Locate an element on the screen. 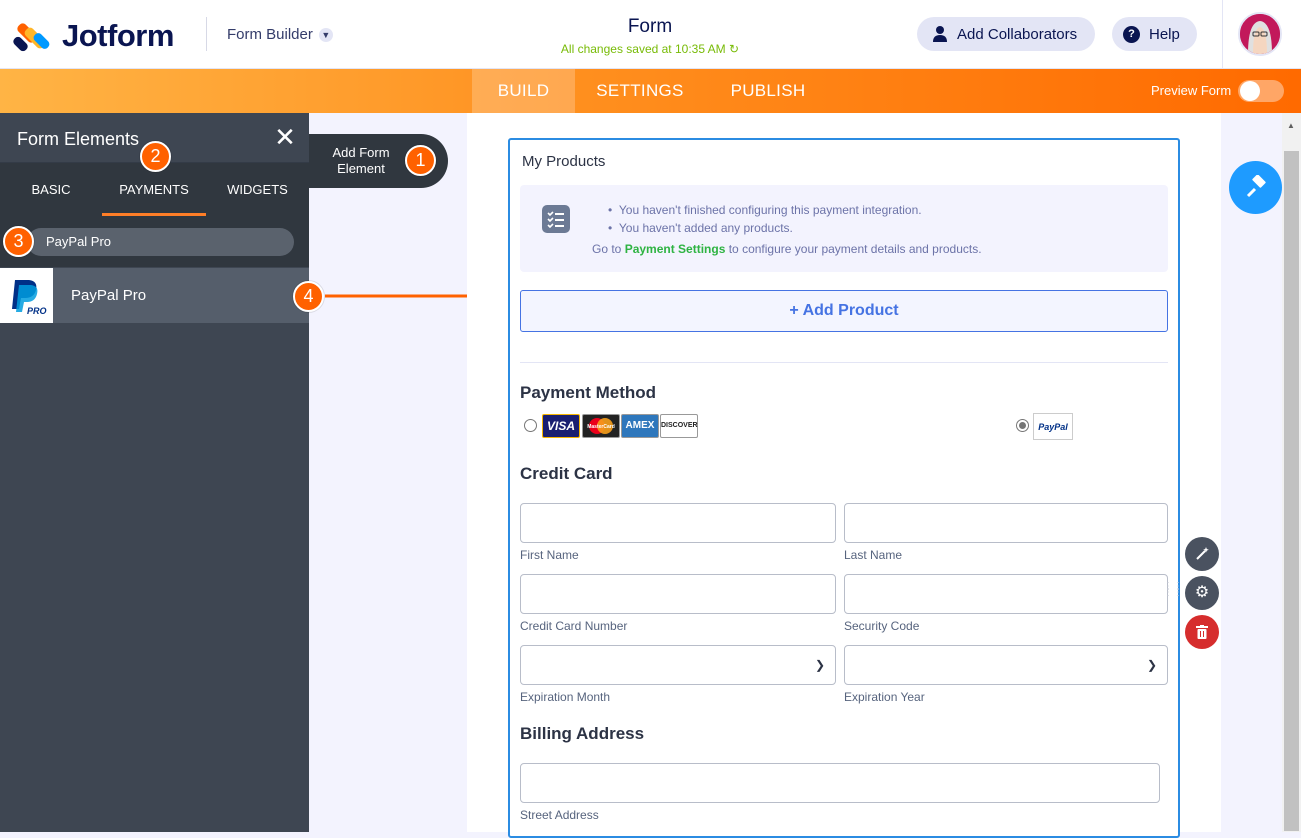  discover-icon: DISCOVER is located at coordinates (679, 426).